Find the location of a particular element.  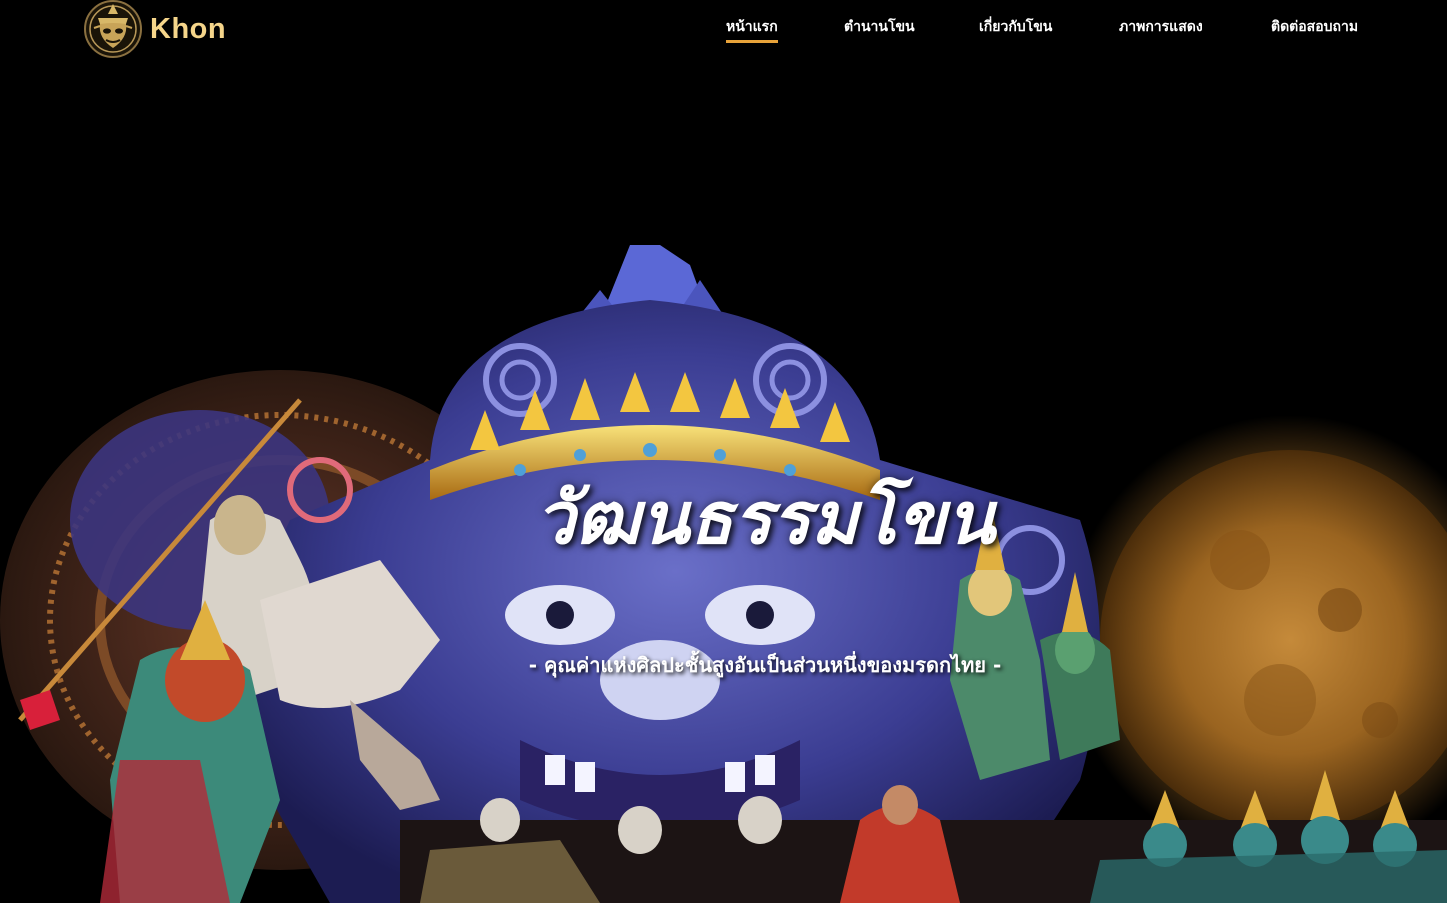

nav-item-home: หน้าแรก is located at coordinates (752, 29).